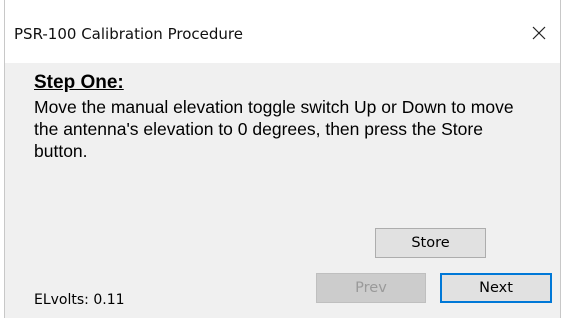  I want to click on close-button, so click(539, 33).